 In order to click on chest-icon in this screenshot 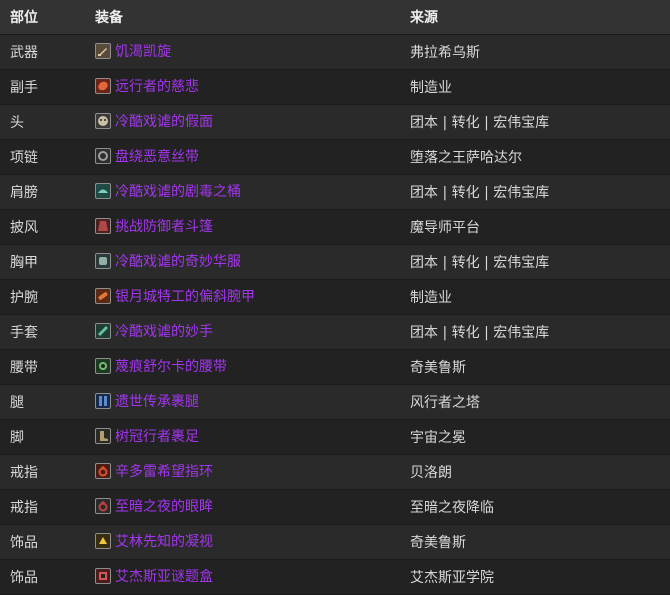, I will do `click(103, 261)`.